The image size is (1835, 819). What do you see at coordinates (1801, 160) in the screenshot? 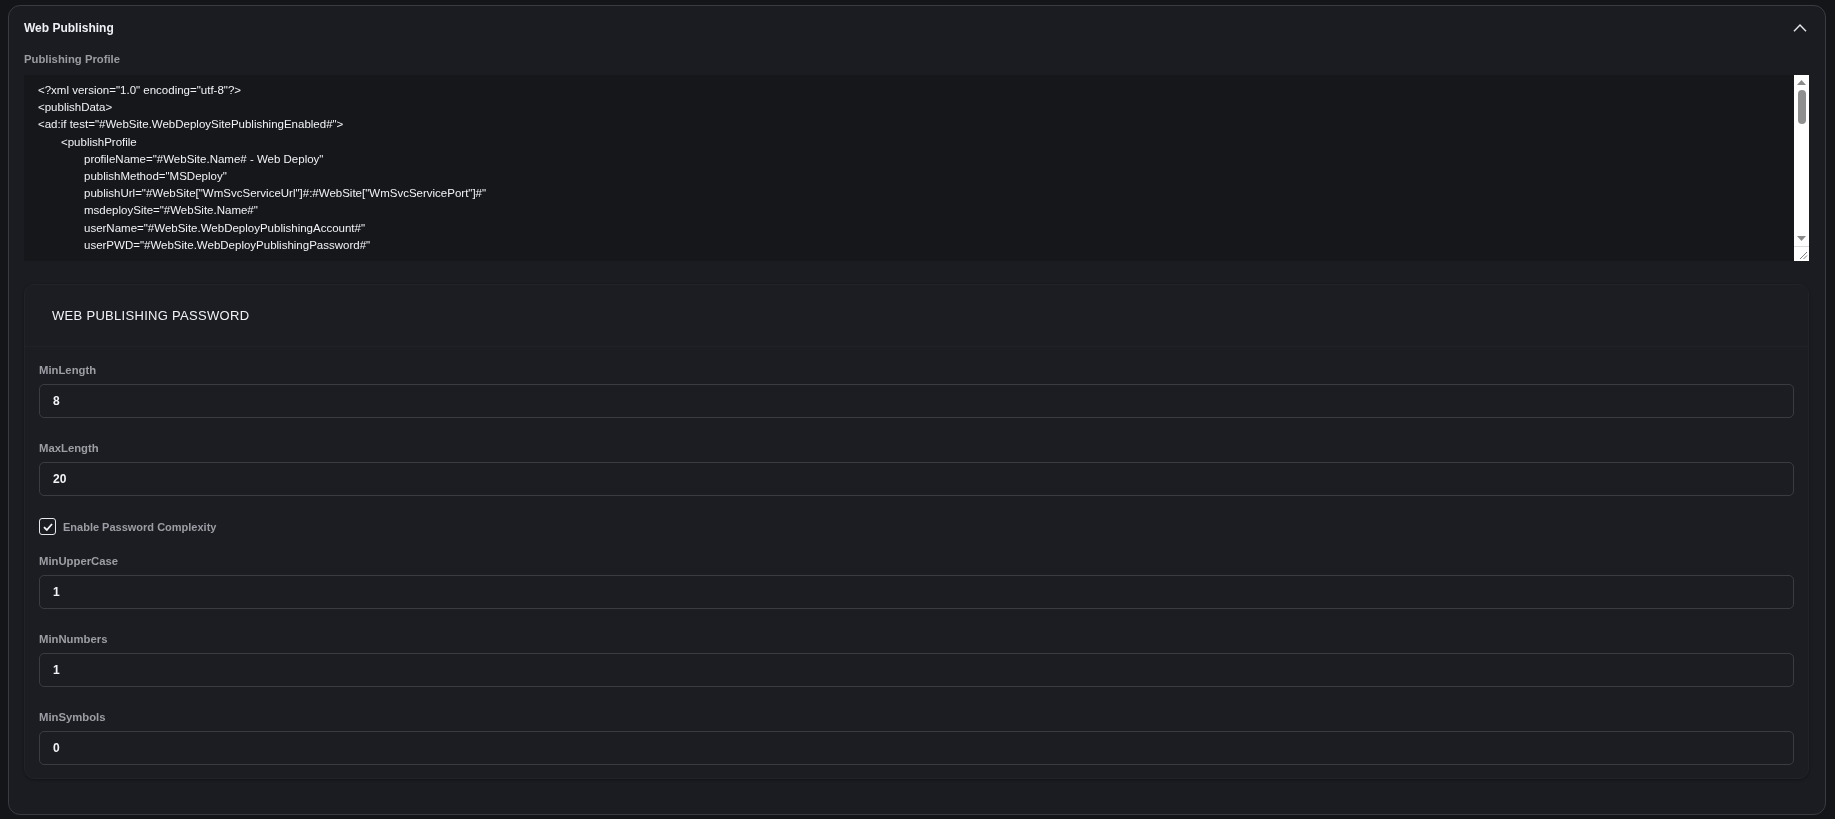
I see `scrollbar` at bounding box center [1801, 160].